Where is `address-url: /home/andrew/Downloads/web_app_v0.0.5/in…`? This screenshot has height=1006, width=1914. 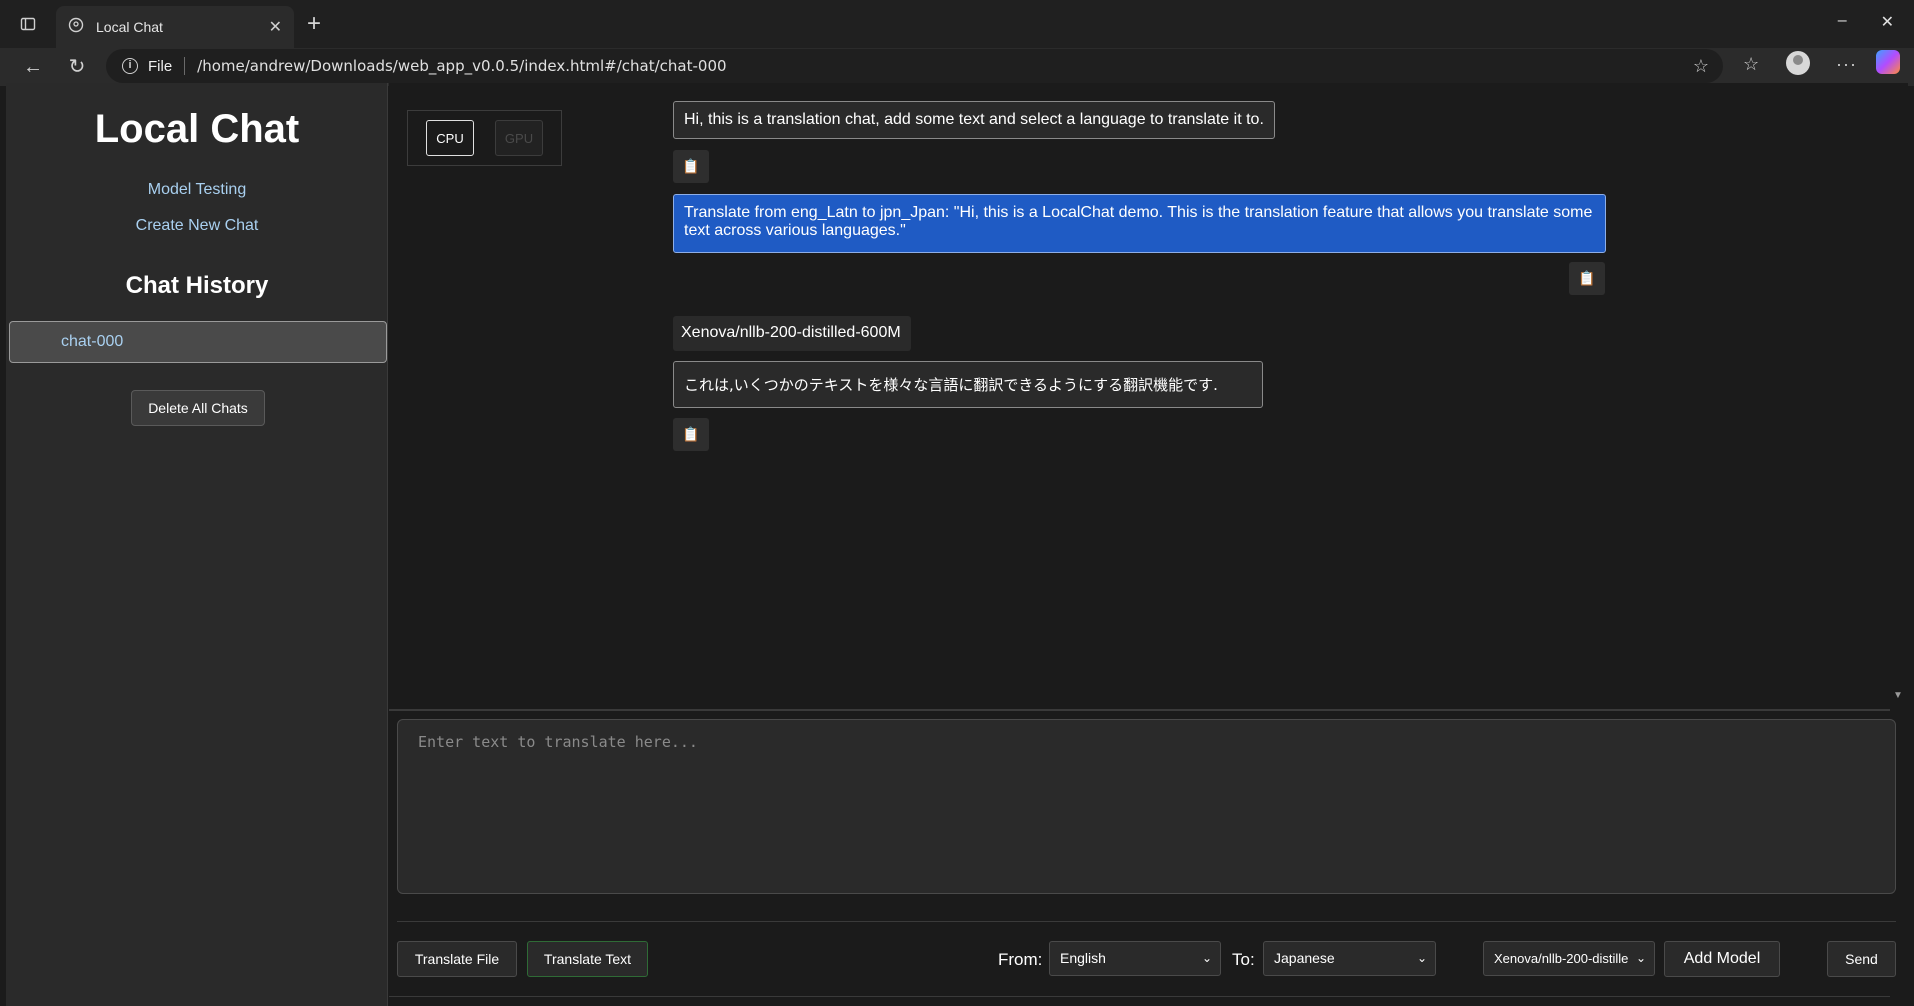 address-url: /home/andrew/Downloads/web_app_v0.0.5/in… is located at coordinates (461, 66).